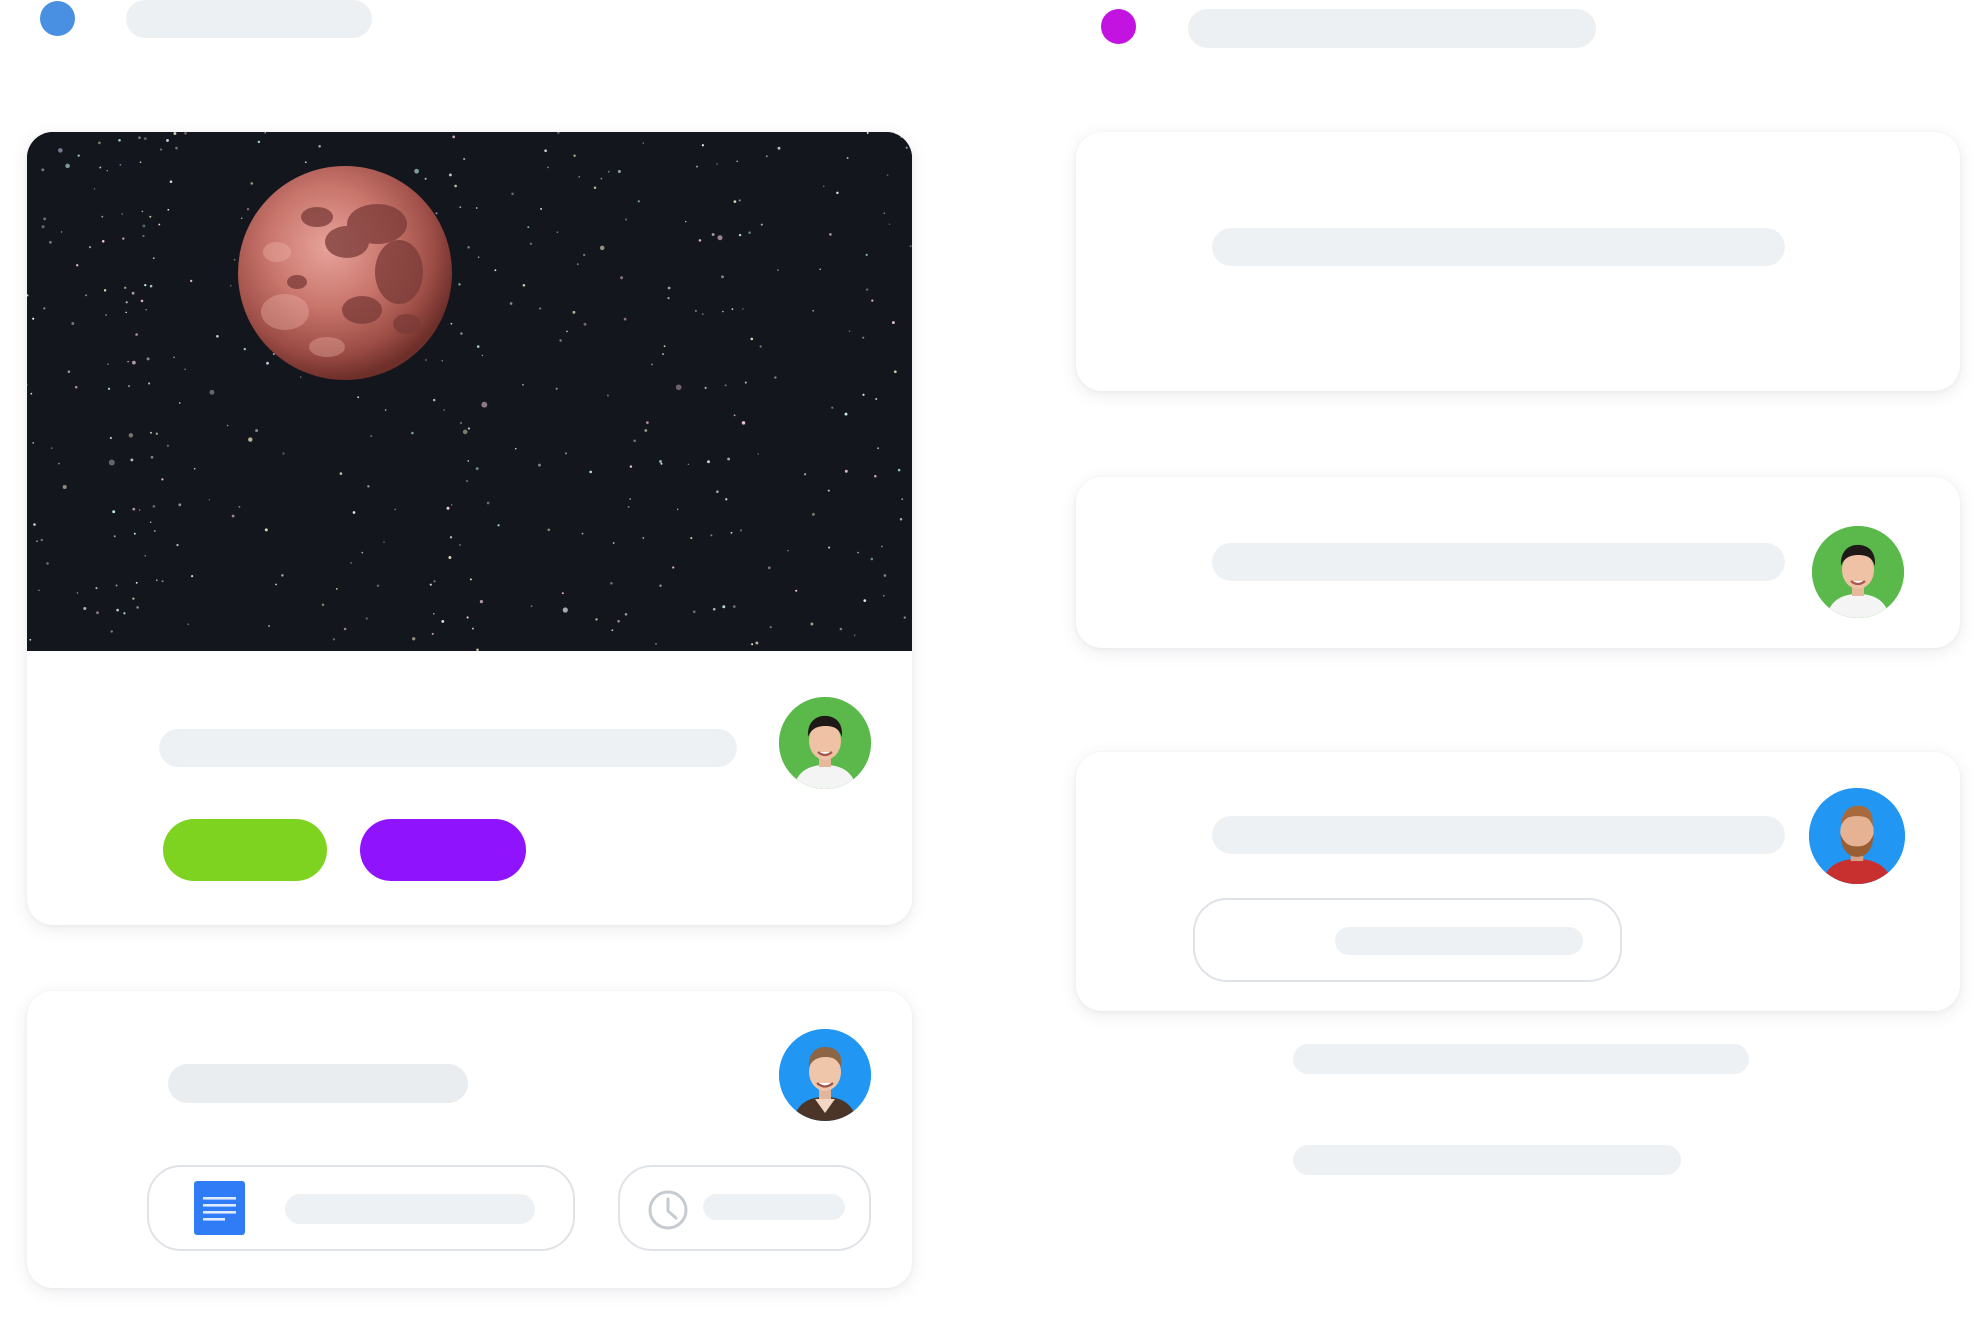  I want to click on tag-green, so click(245, 850).